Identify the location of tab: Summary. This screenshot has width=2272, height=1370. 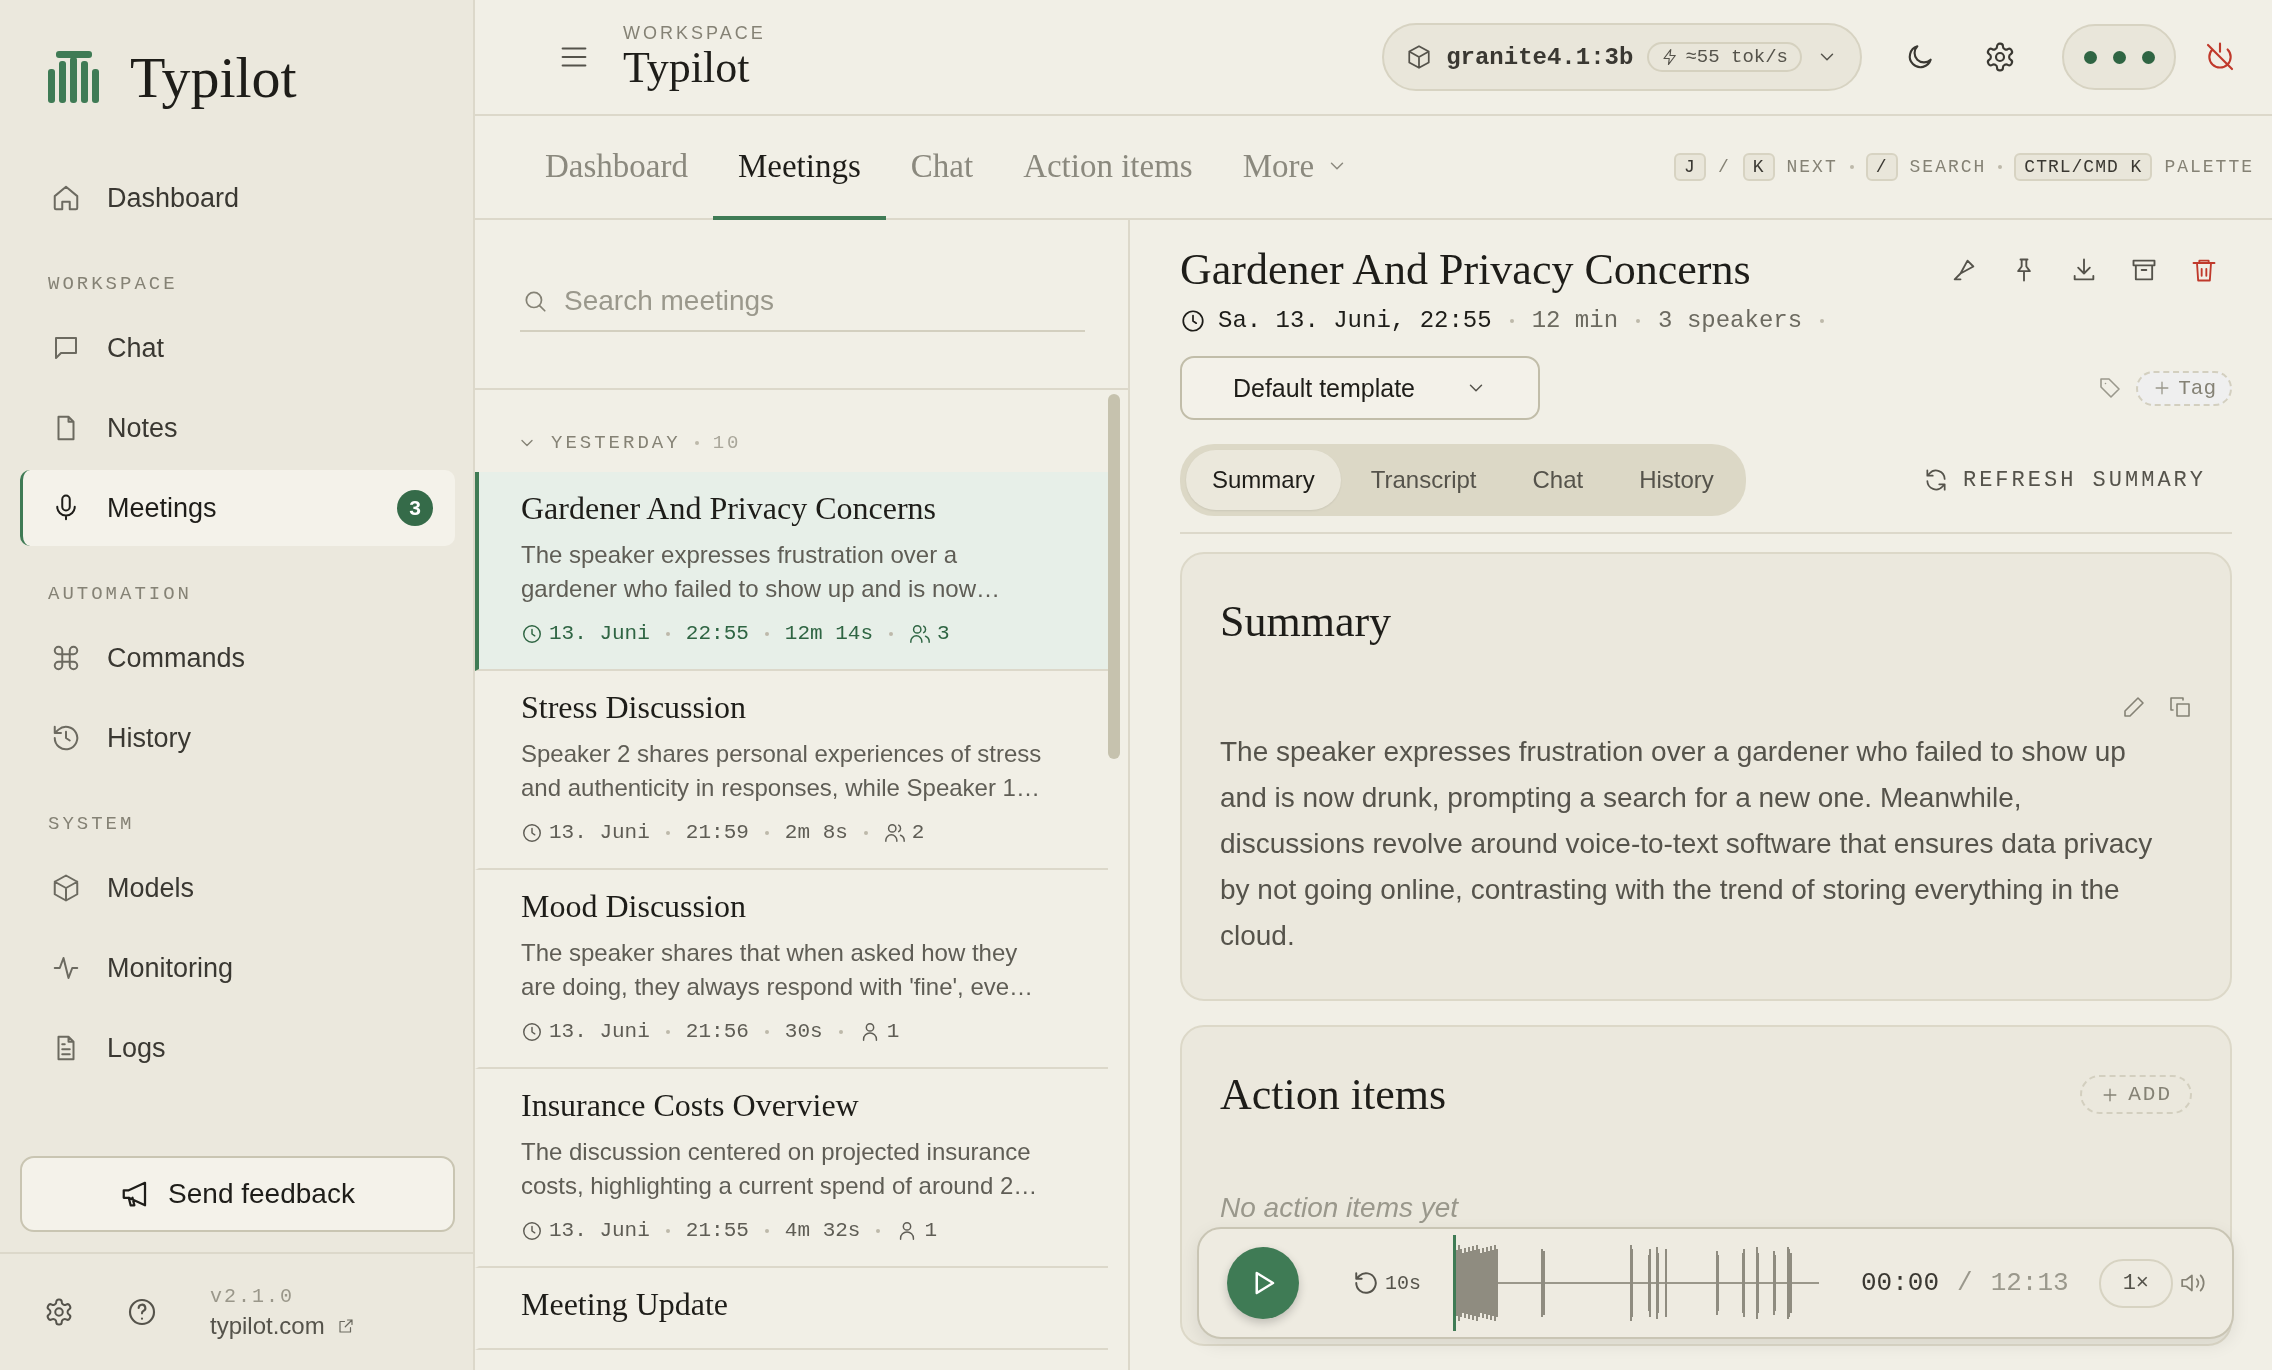
(1263, 480).